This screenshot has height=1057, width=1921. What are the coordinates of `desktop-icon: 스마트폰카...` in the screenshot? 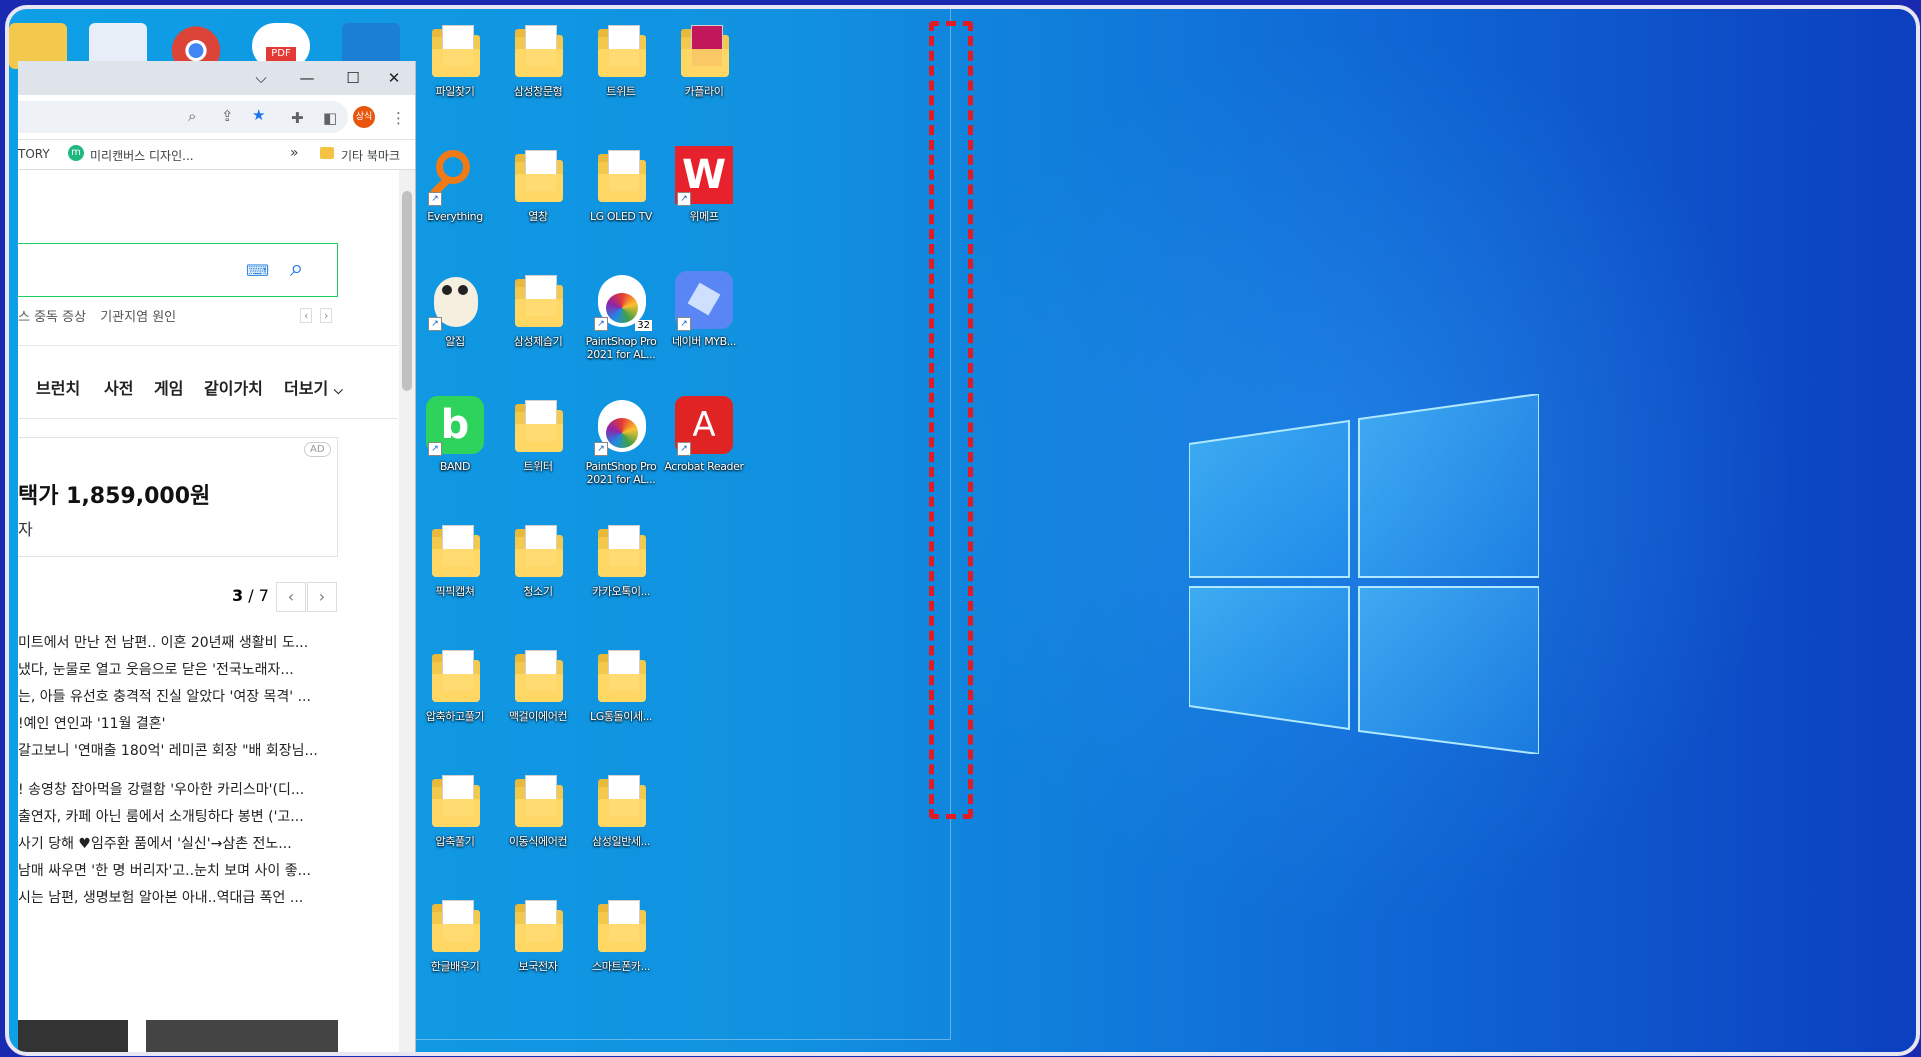 It's located at (621, 934).